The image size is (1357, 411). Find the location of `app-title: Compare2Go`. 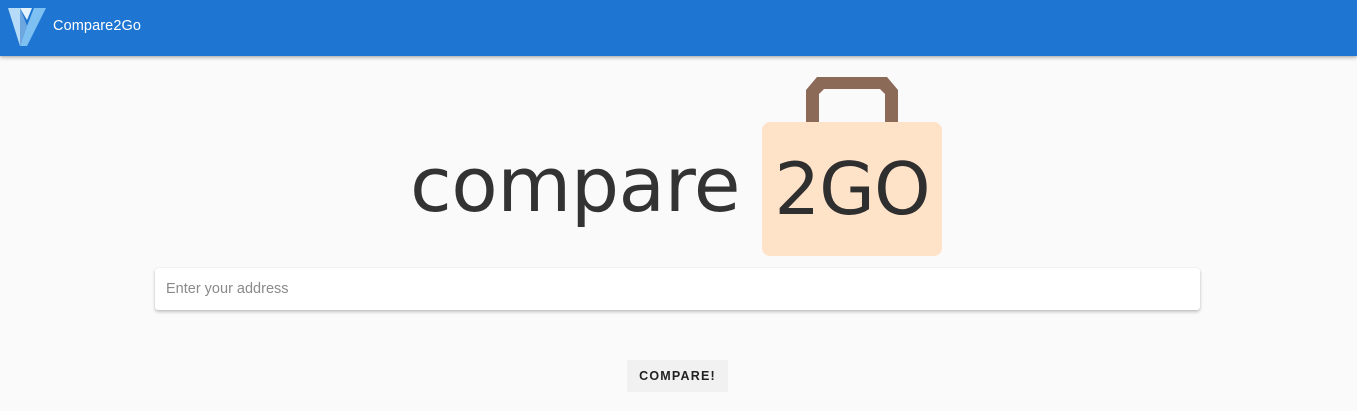

app-title: Compare2Go is located at coordinates (97, 26).